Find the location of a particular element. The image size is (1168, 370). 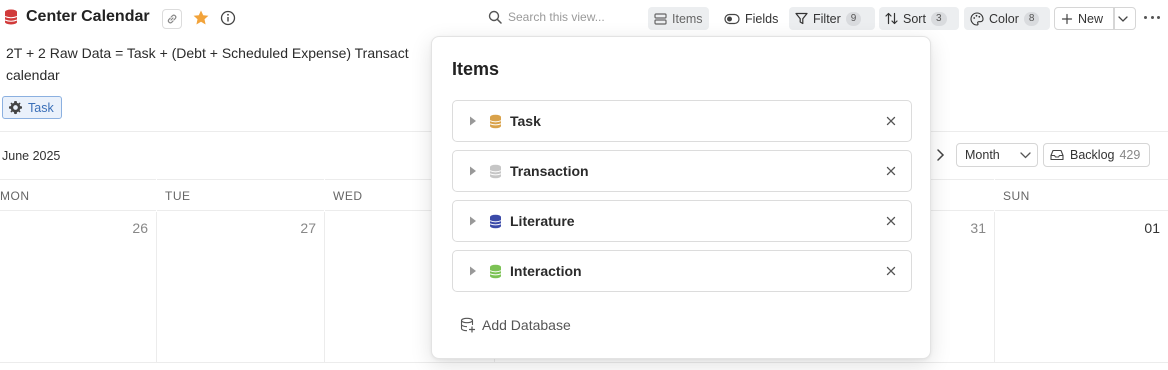

month-label: June 2025 is located at coordinates (31, 156).